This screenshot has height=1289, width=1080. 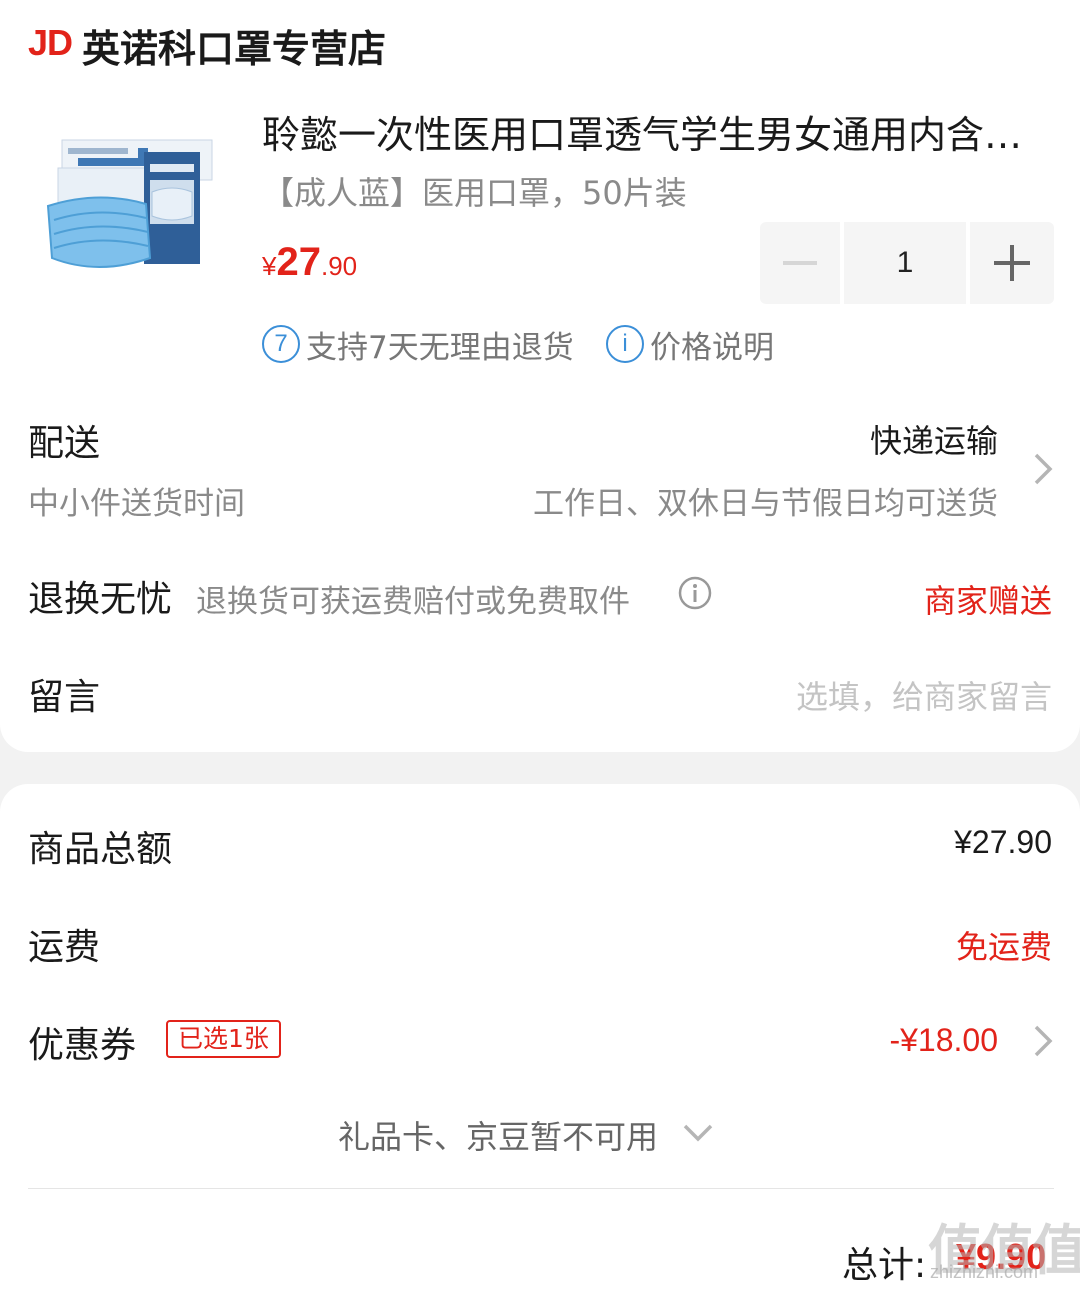 What do you see at coordinates (988, 599) in the screenshot?
I see `returns-value: 商家赠送` at bounding box center [988, 599].